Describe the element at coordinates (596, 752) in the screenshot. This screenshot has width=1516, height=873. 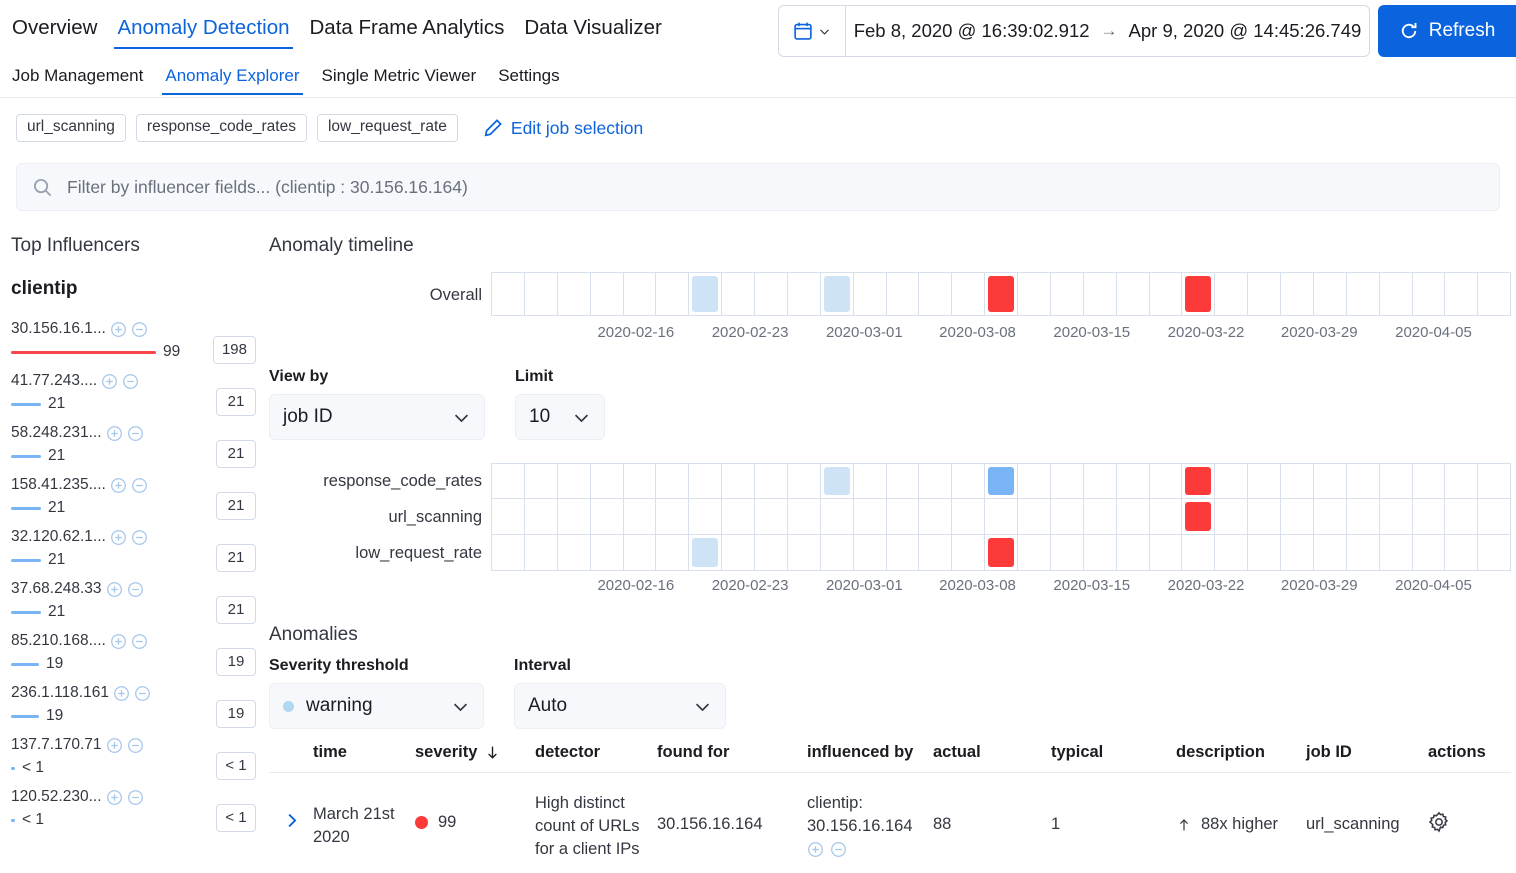
I see `header-detector: detector` at that location.